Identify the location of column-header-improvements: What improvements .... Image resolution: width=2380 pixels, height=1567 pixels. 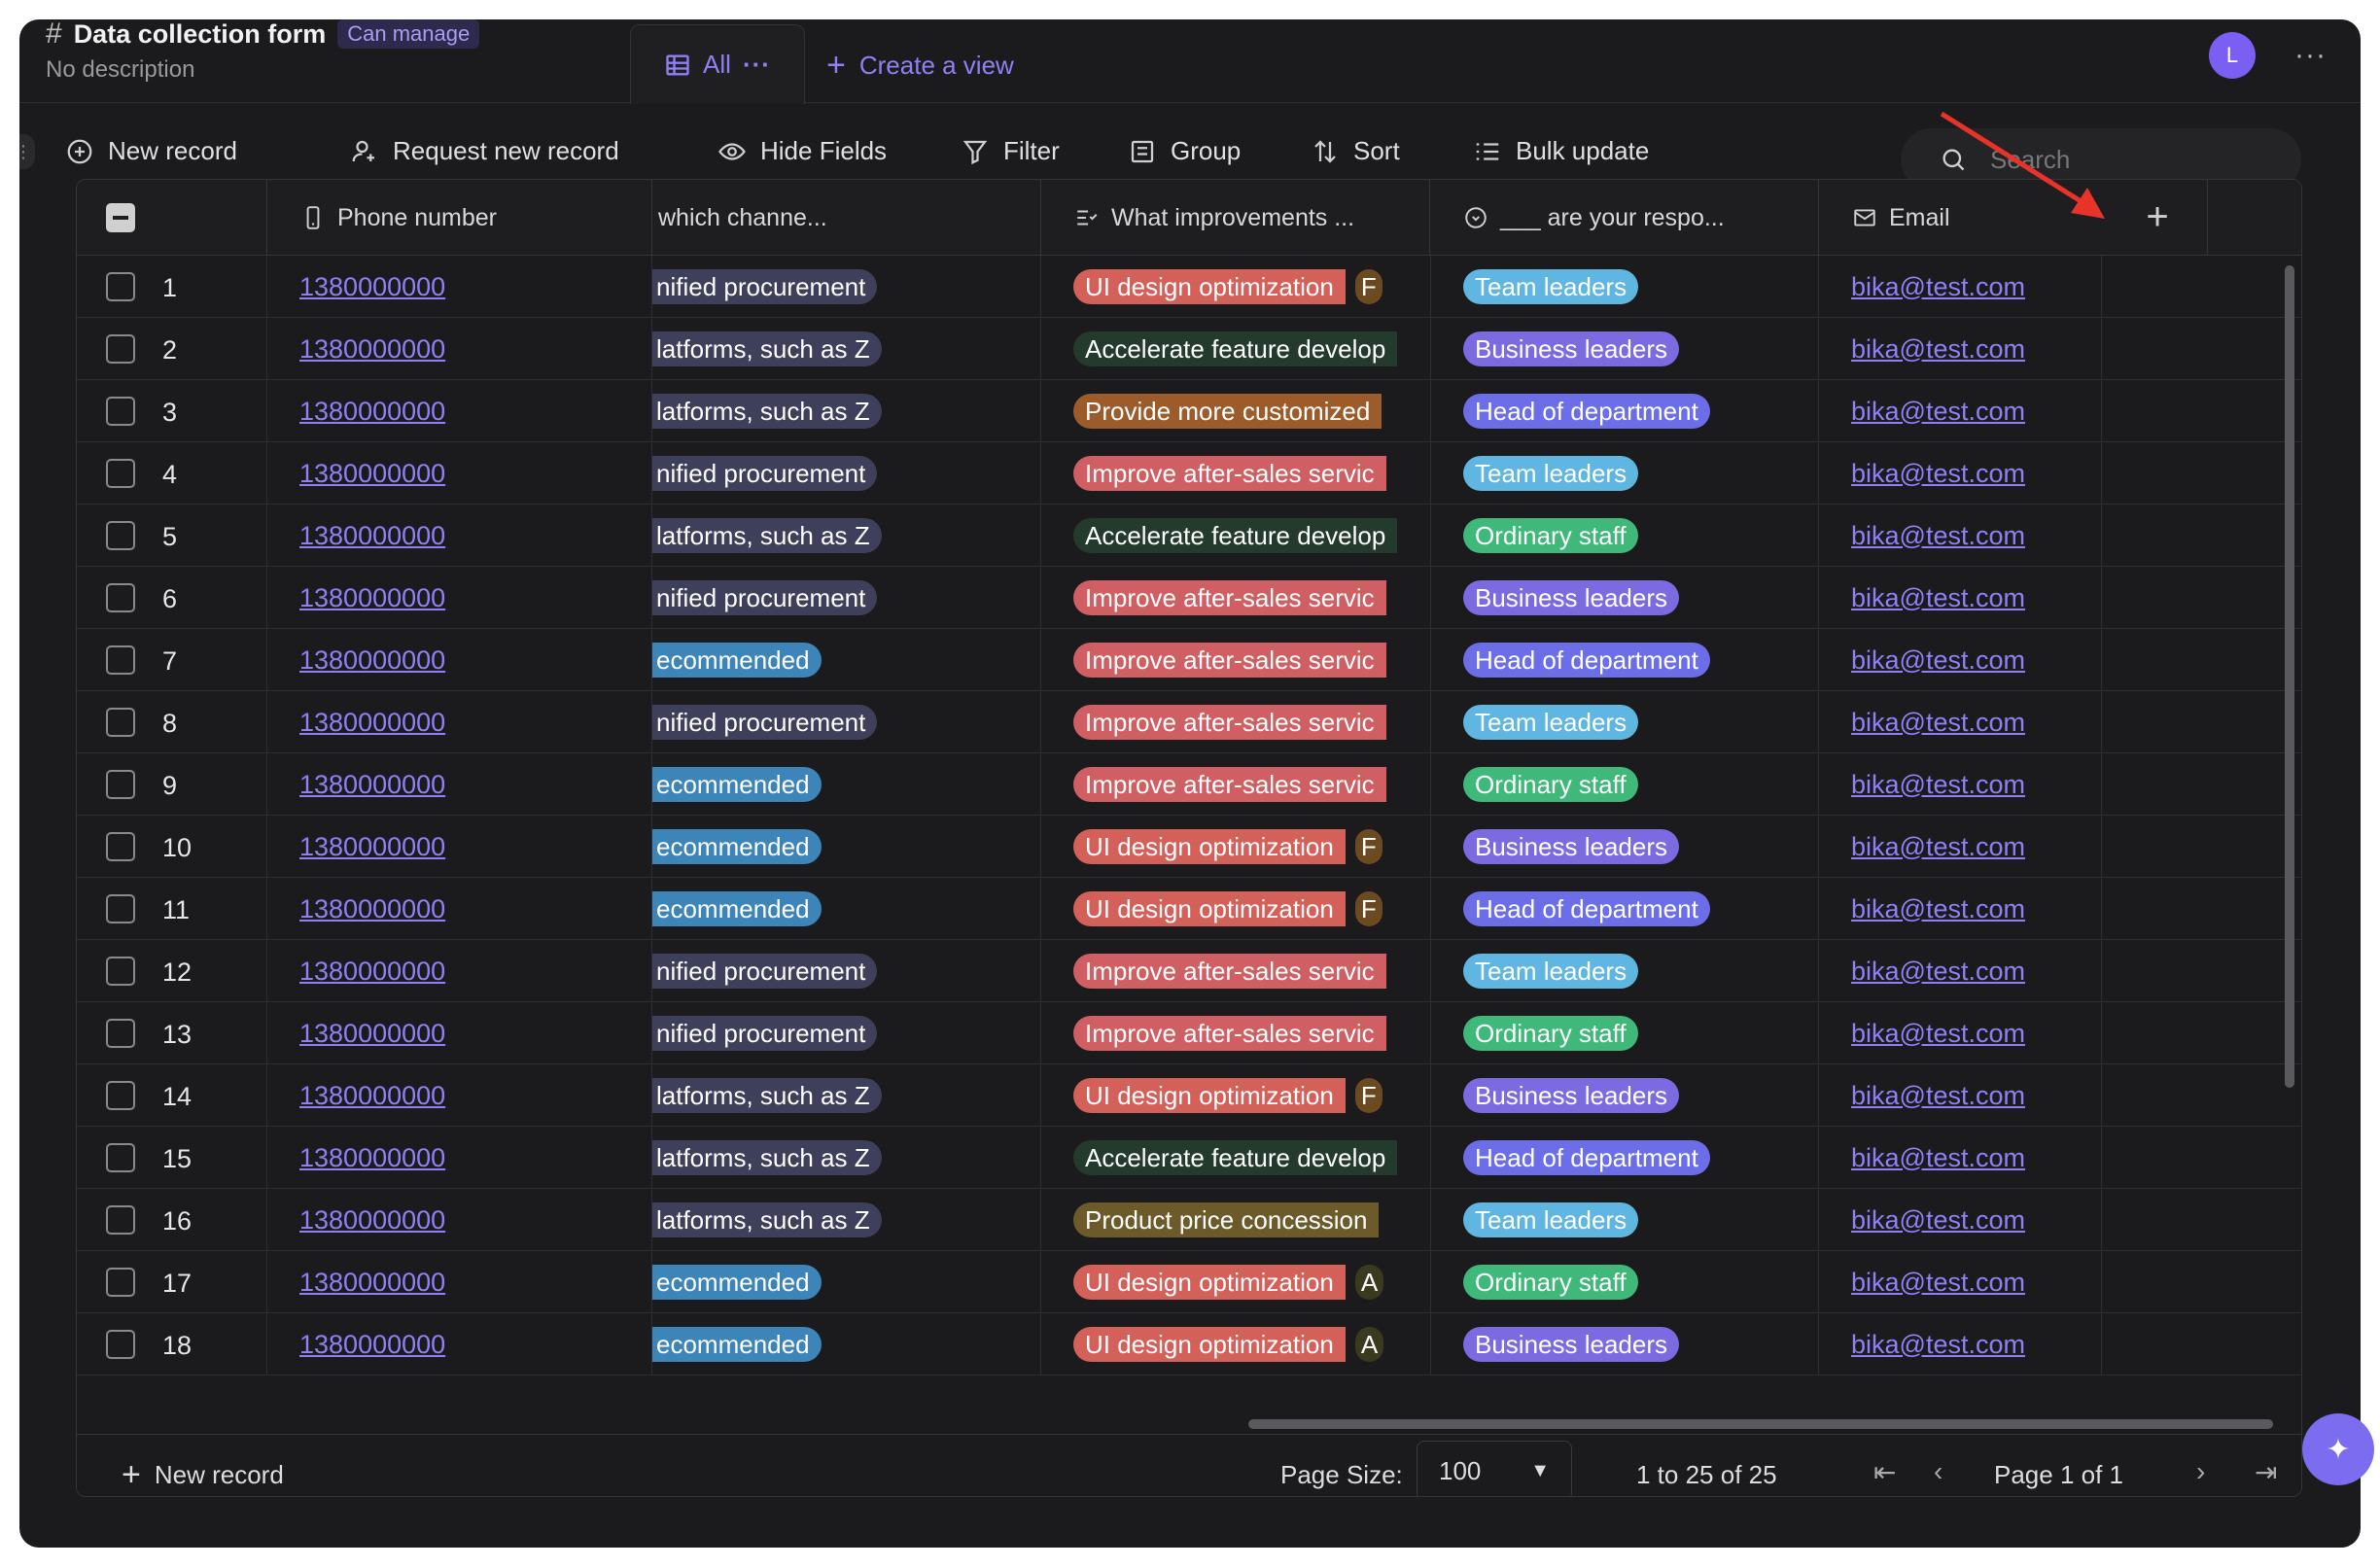
(1235, 218).